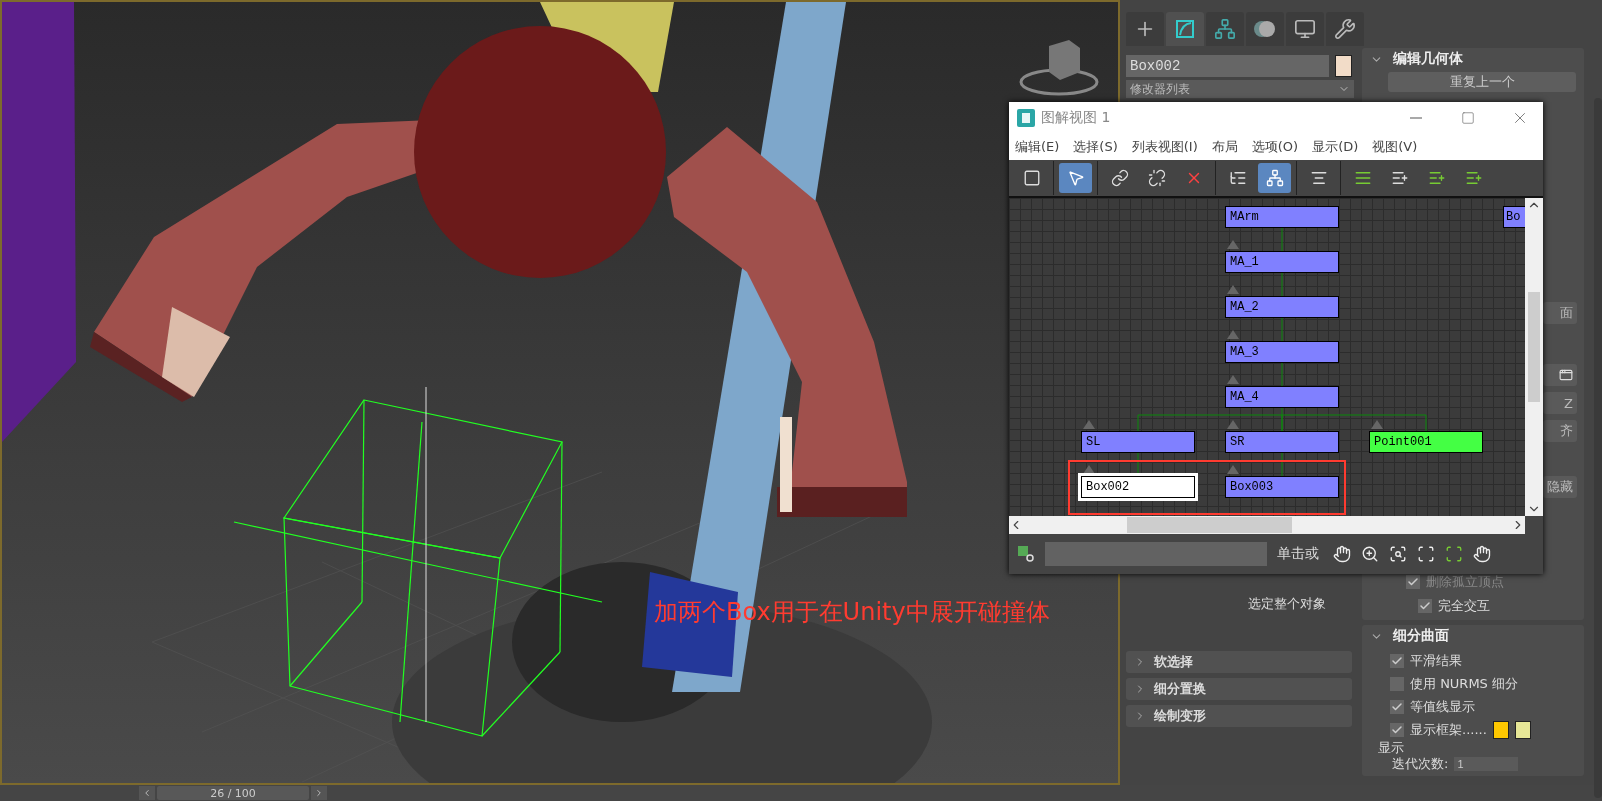 Image resolution: width=1602 pixels, height=801 pixels. I want to click on menu-item: 选择(S), so click(1095, 147).